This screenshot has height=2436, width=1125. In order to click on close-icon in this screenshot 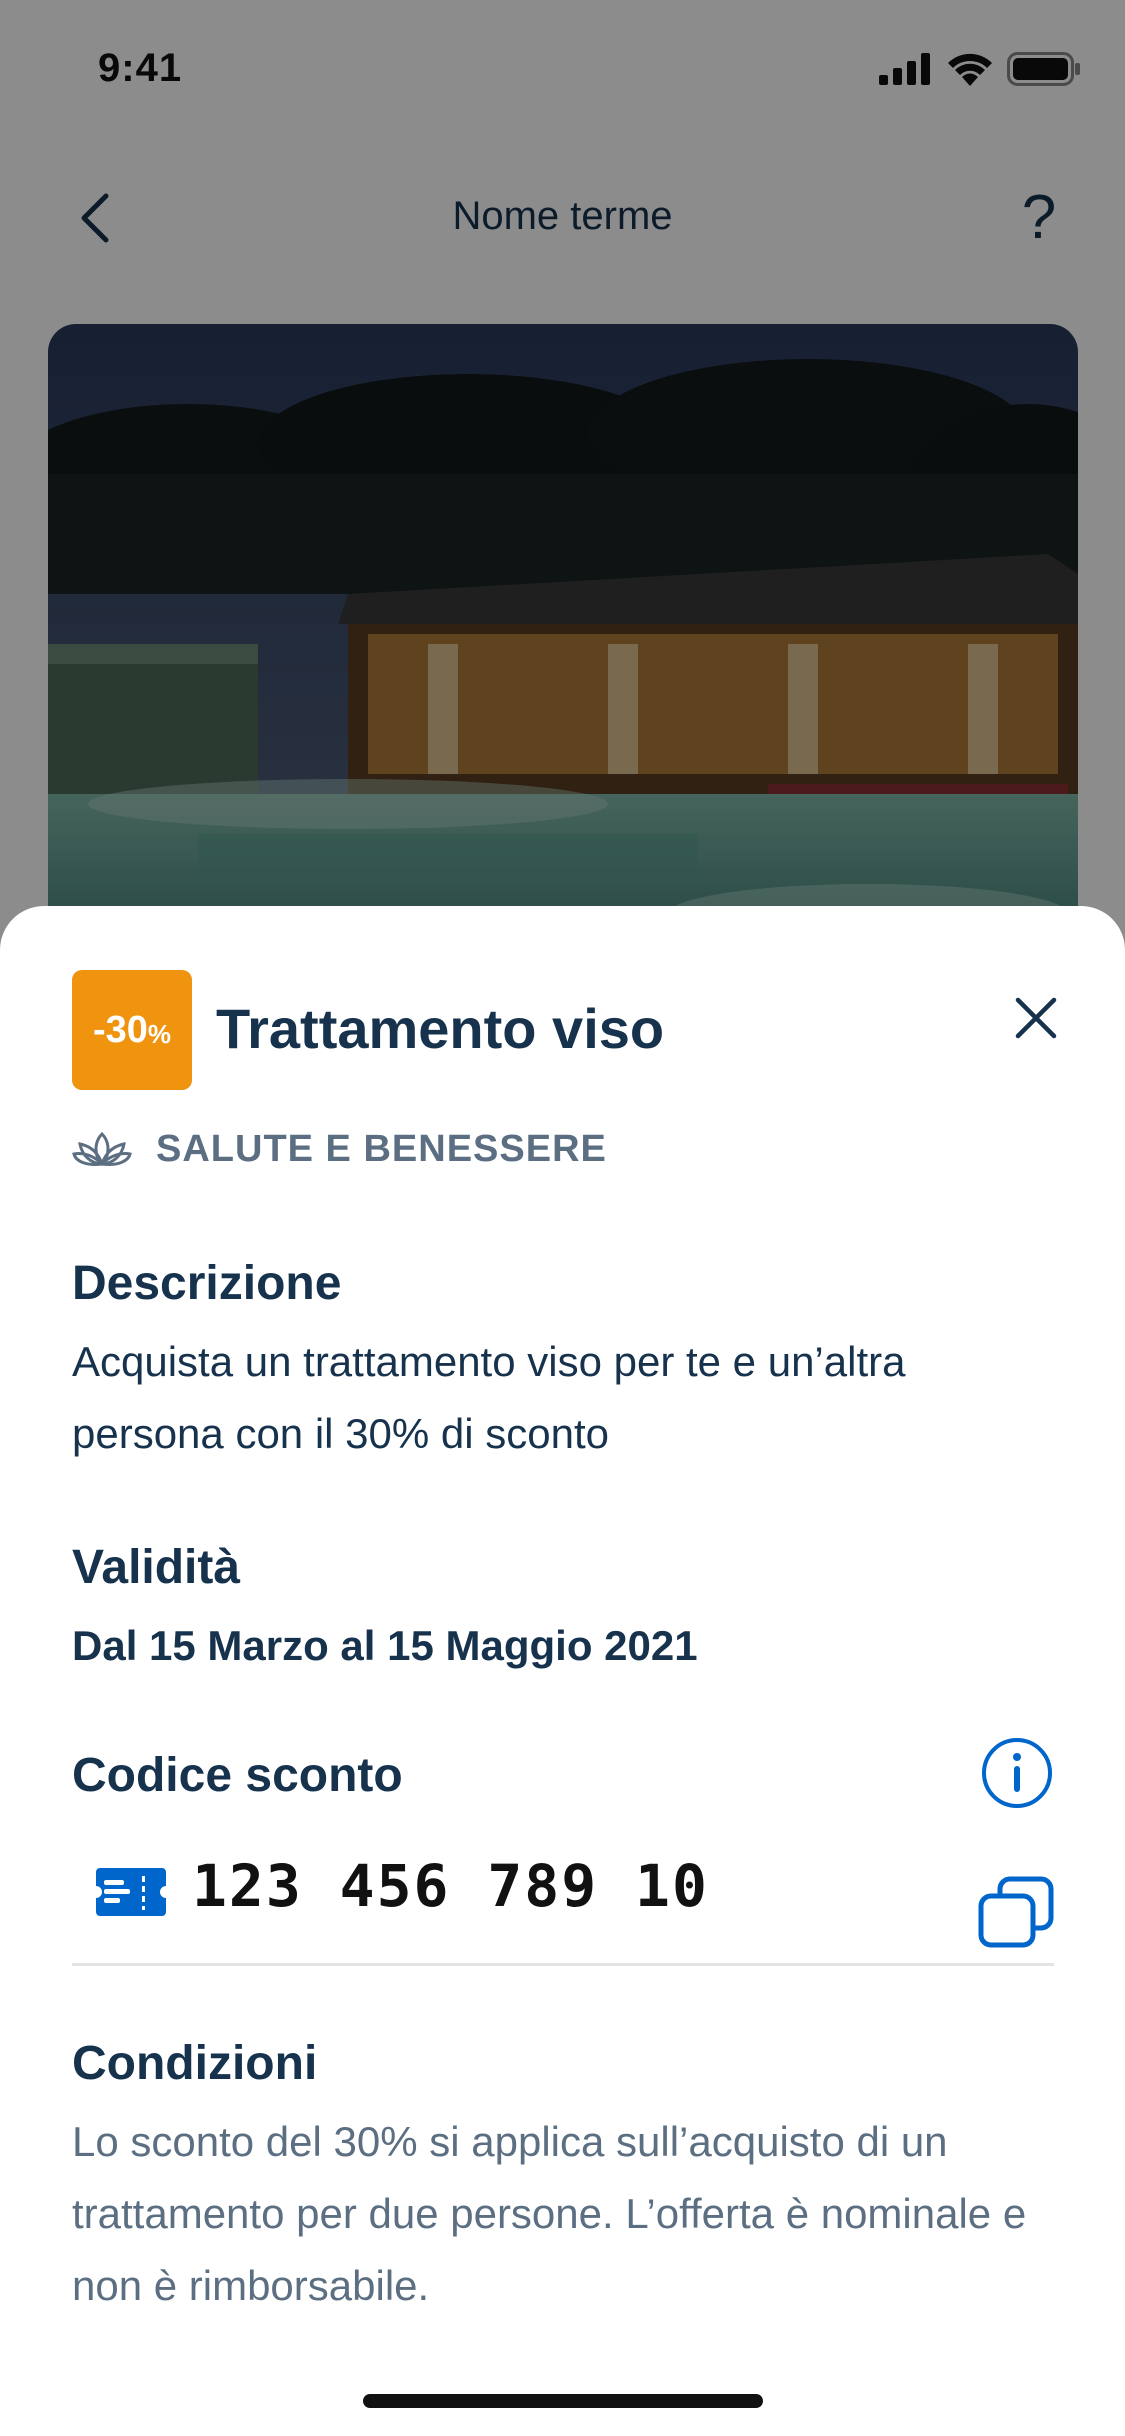, I will do `click(1036, 1018)`.